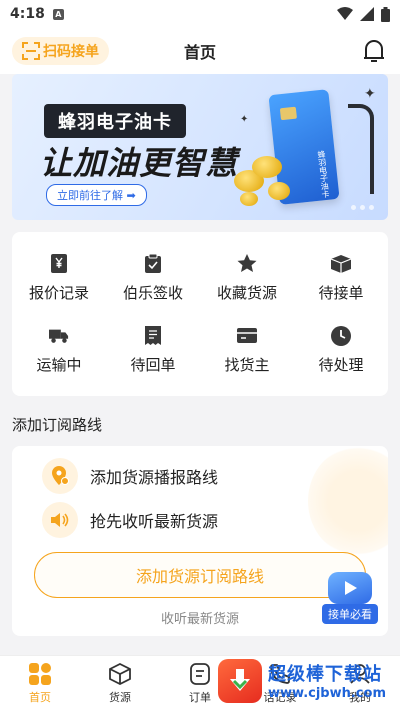 This screenshot has height=711, width=400. What do you see at coordinates (57, 425) in the screenshot?
I see `section-title-subscribe: 添加订阅路线` at bounding box center [57, 425].